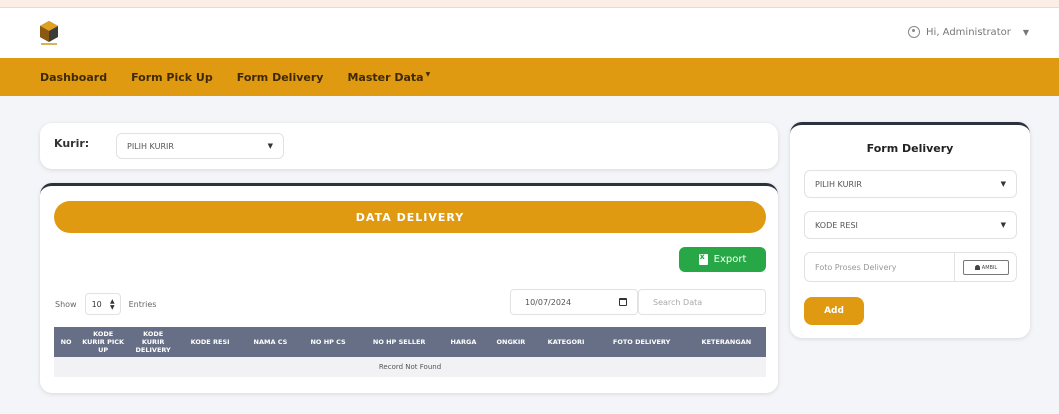 This screenshot has width=1059, height=414. What do you see at coordinates (210, 342) in the screenshot?
I see `col-kode-resi: KODE RESI` at bounding box center [210, 342].